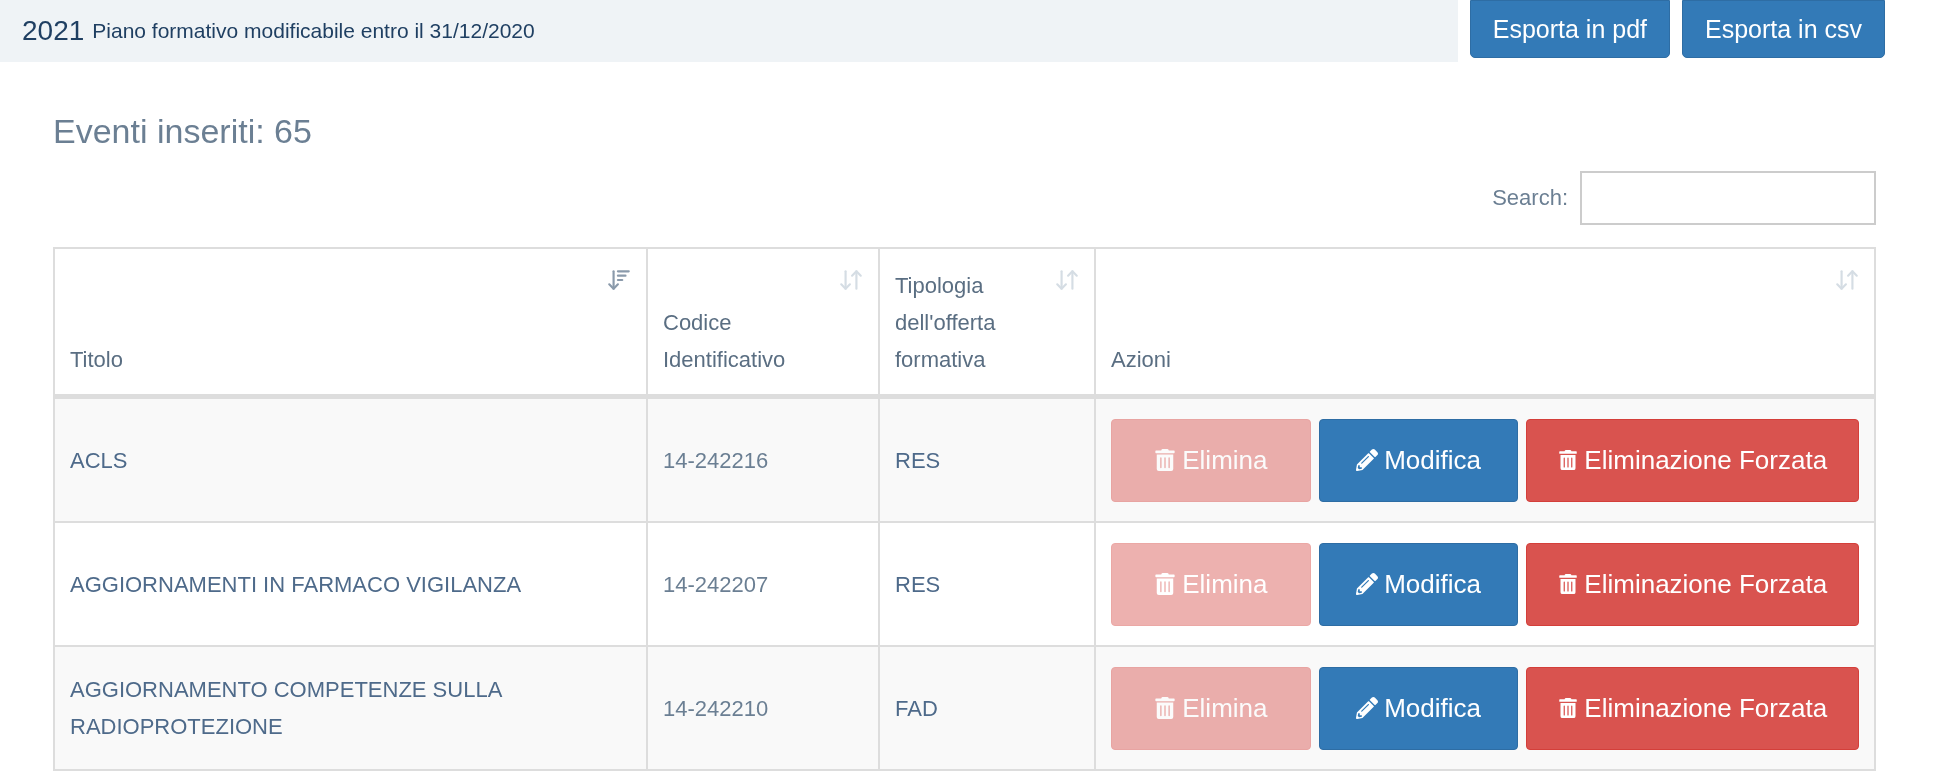  I want to click on table-cell: 14-242210, so click(763, 708).